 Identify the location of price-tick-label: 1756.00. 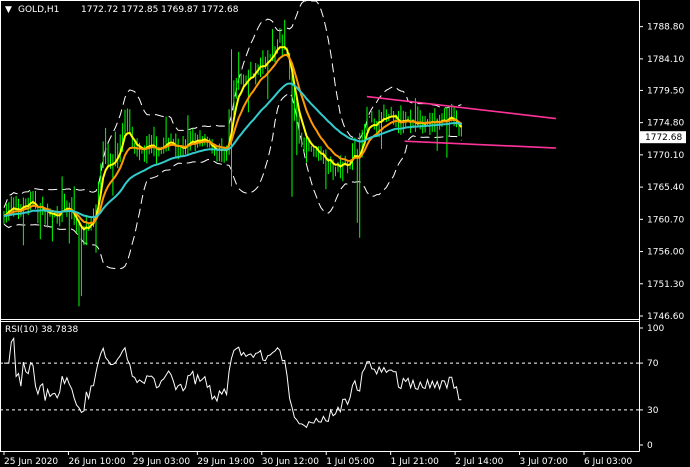
(665, 253).